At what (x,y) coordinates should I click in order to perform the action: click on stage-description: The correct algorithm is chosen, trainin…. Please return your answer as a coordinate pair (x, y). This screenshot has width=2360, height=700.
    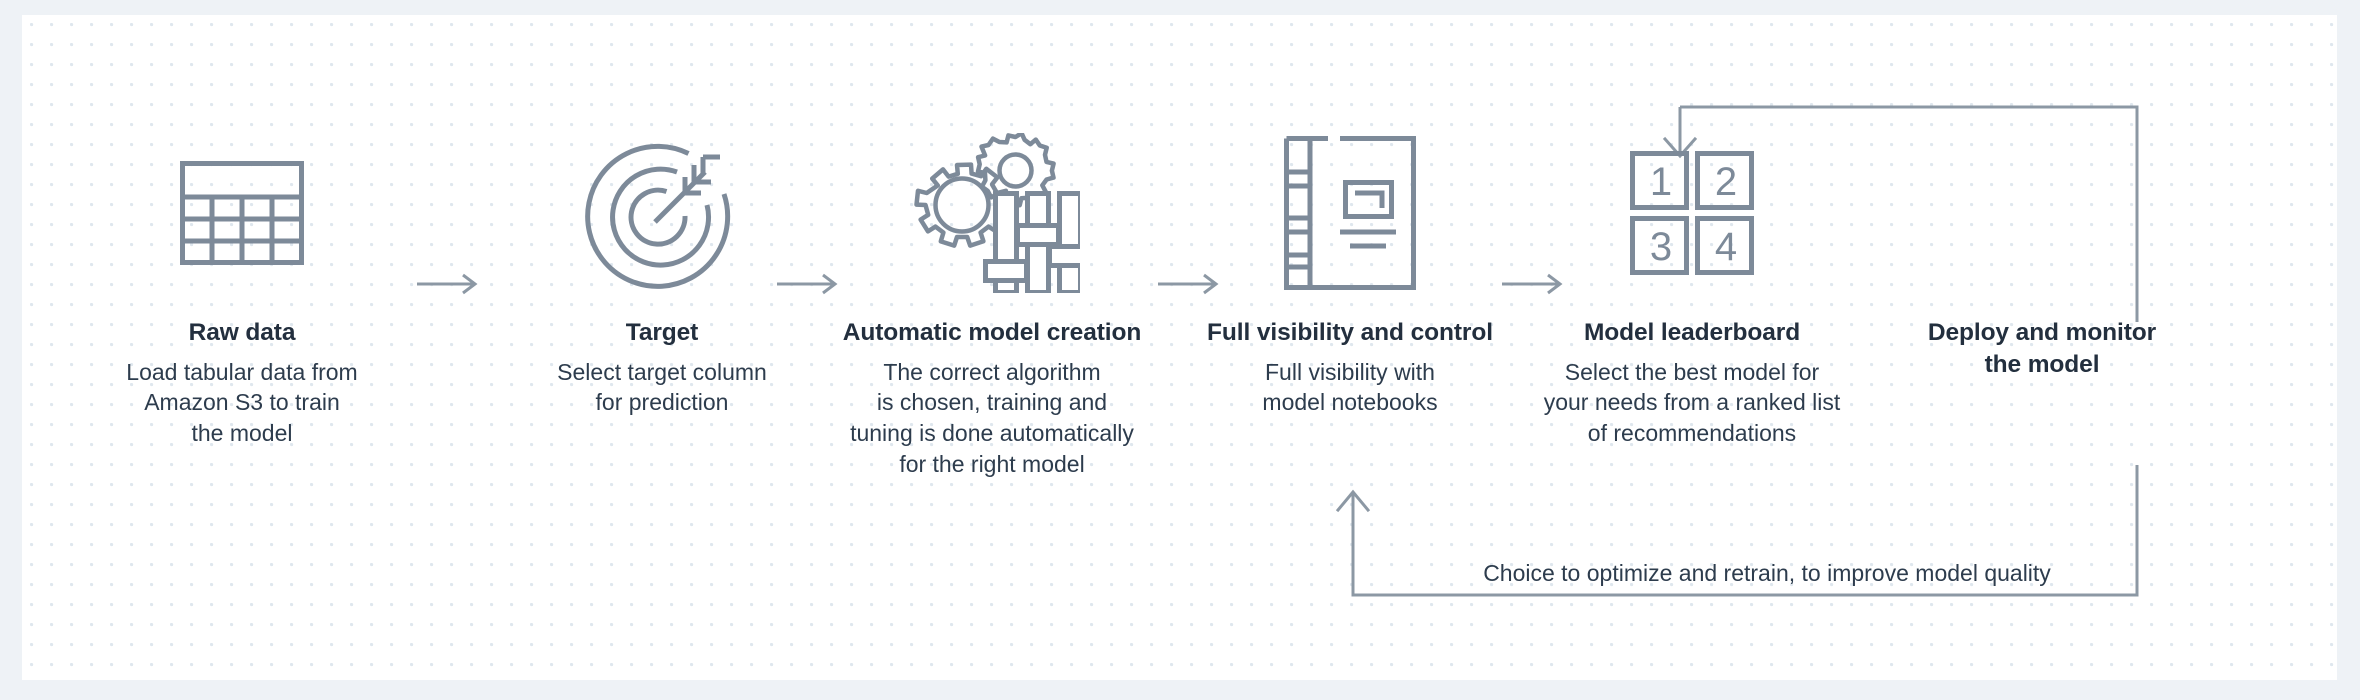
    Looking at the image, I should click on (992, 418).